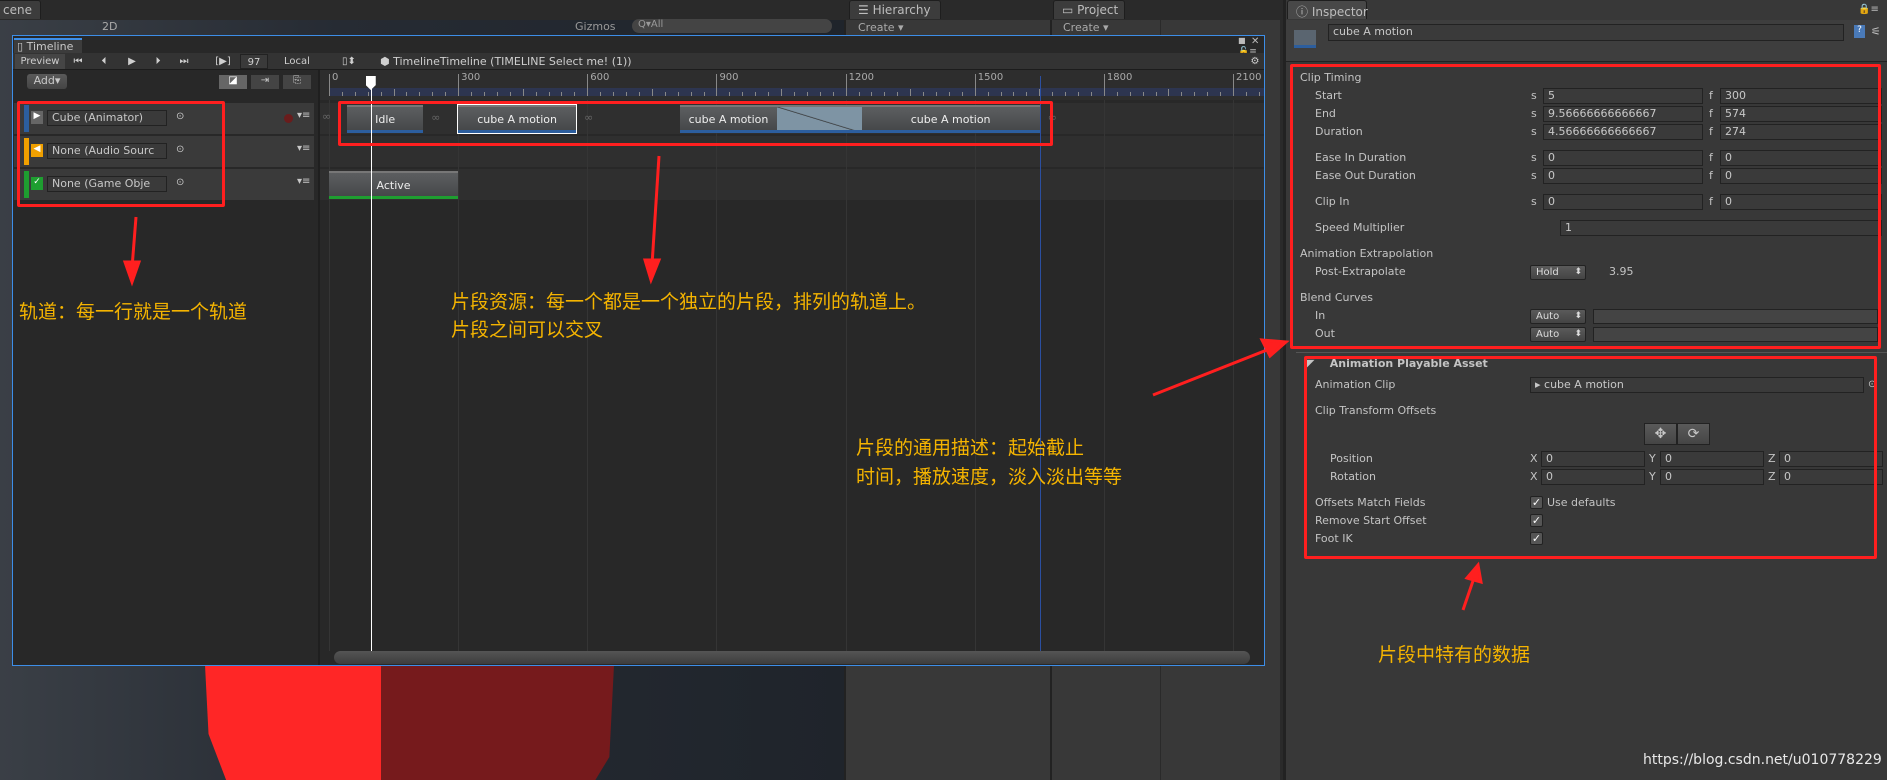 The height and width of the screenshot is (780, 1887). Describe the element at coordinates (655, 210) in the screenshot. I see `arrow-clips` at that location.